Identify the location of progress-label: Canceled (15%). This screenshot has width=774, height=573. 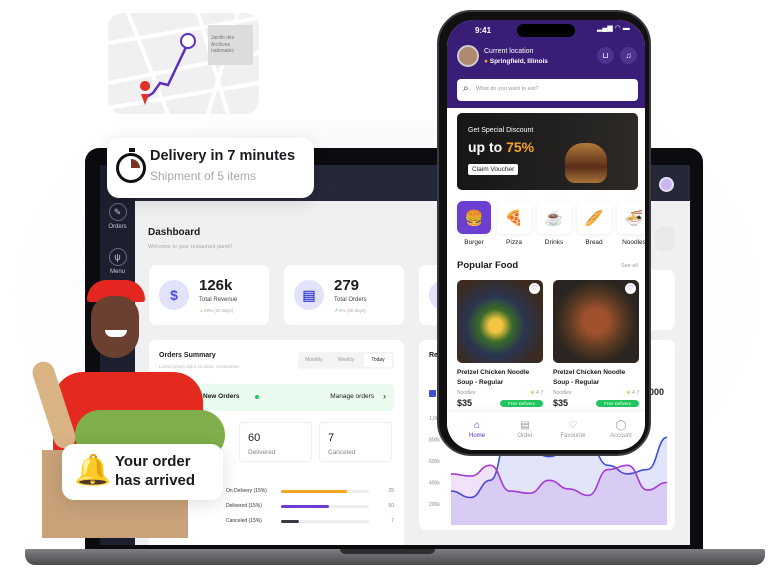
(244, 521).